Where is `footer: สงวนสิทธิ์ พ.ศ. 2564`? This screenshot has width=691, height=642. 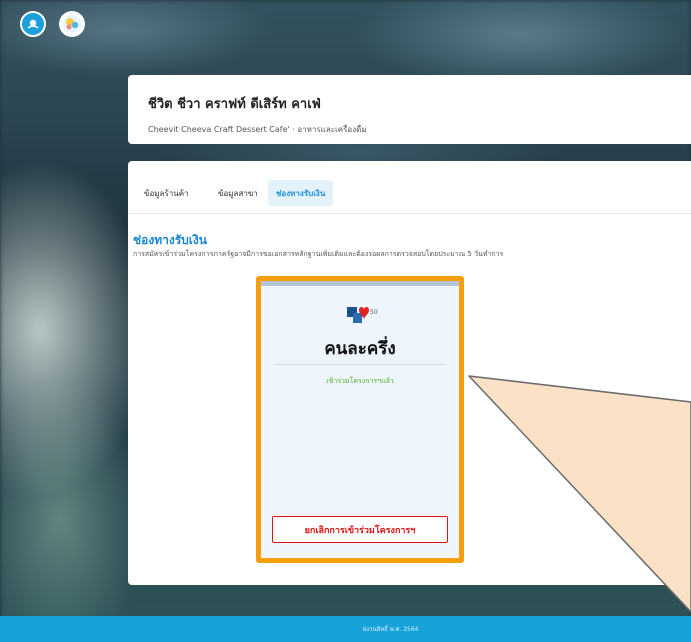
footer: สงวนสิทธิ์ พ.ศ. 2564 is located at coordinates (345, 629).